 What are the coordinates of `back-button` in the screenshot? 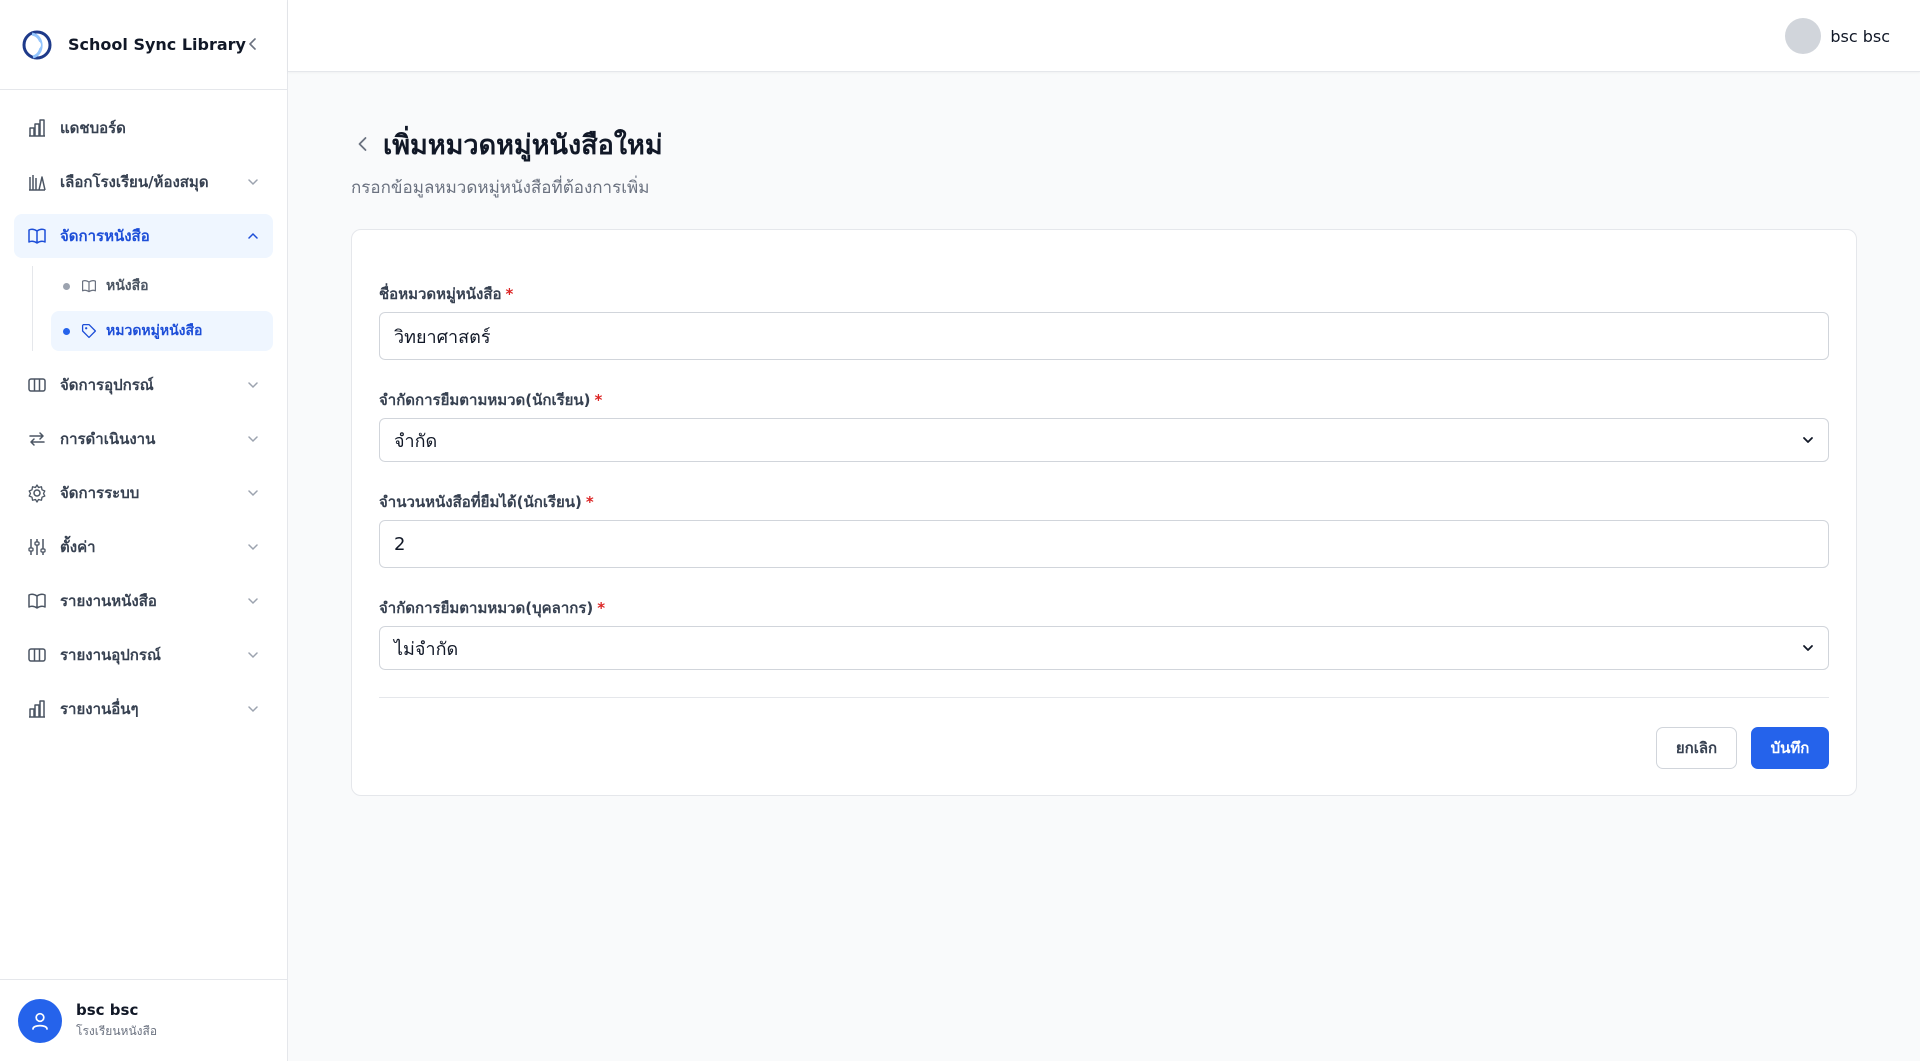 It's located at (363, 144).